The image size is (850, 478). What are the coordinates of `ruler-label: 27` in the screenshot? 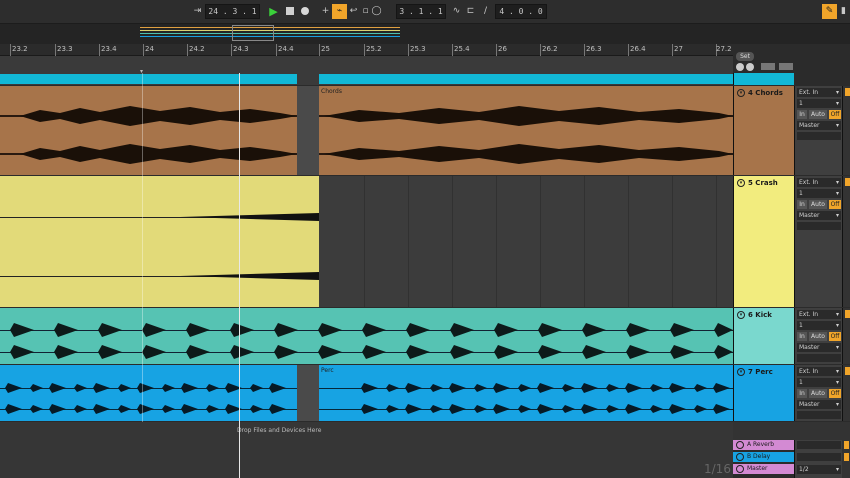 It's located at (678, 49).